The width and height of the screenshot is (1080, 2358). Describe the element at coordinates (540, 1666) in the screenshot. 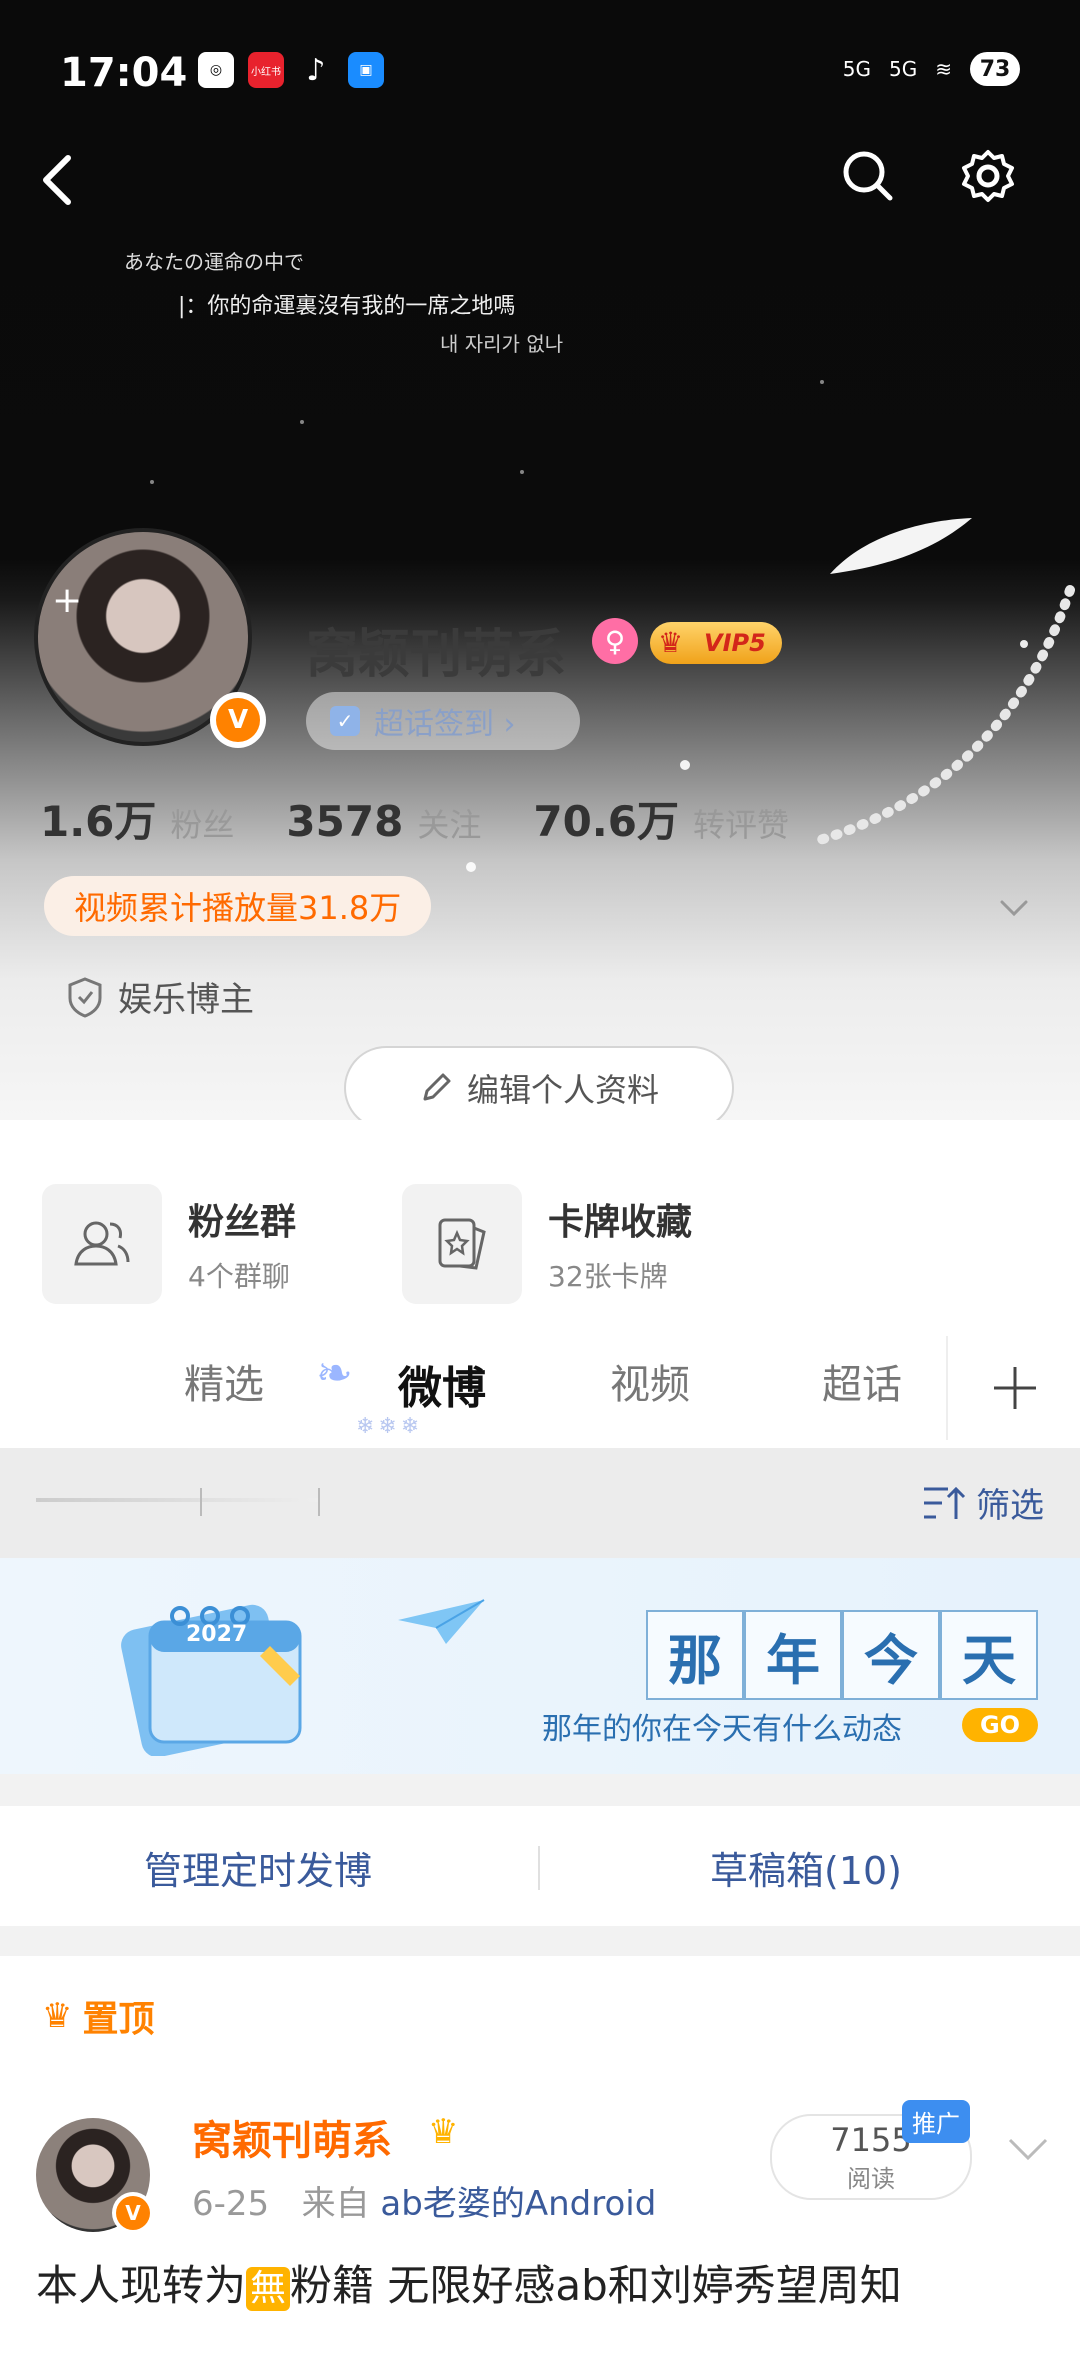

I see `on-this-day-banner: 2027 那 年 今 天 那年的你在今天有什么动态 GO` at that location.